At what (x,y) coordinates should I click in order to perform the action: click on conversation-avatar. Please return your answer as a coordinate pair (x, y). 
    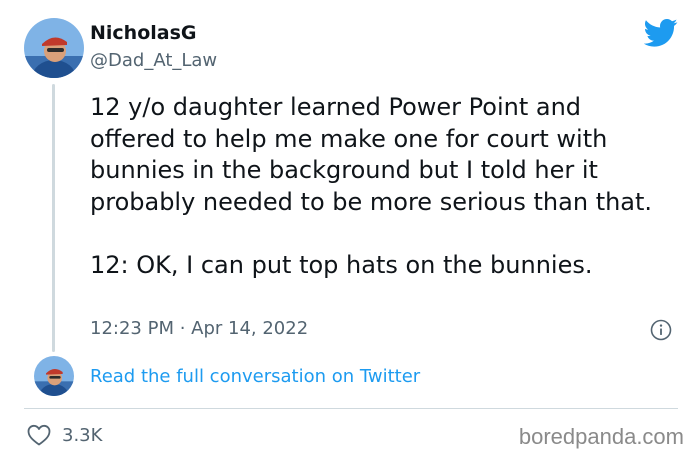
    Looking at the image, I should click on (54, 376).